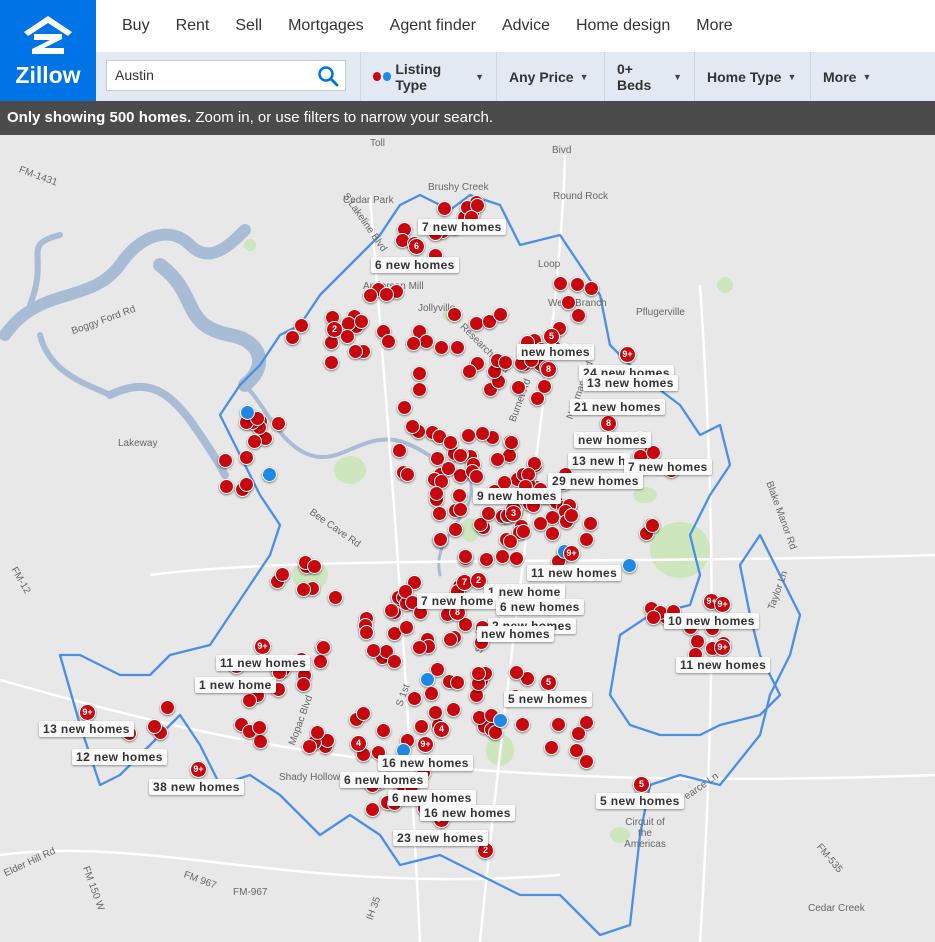 The width and height of the screenshot is (935, 942). I want to click on cluster-label: 13 new h, so click(599, 461).